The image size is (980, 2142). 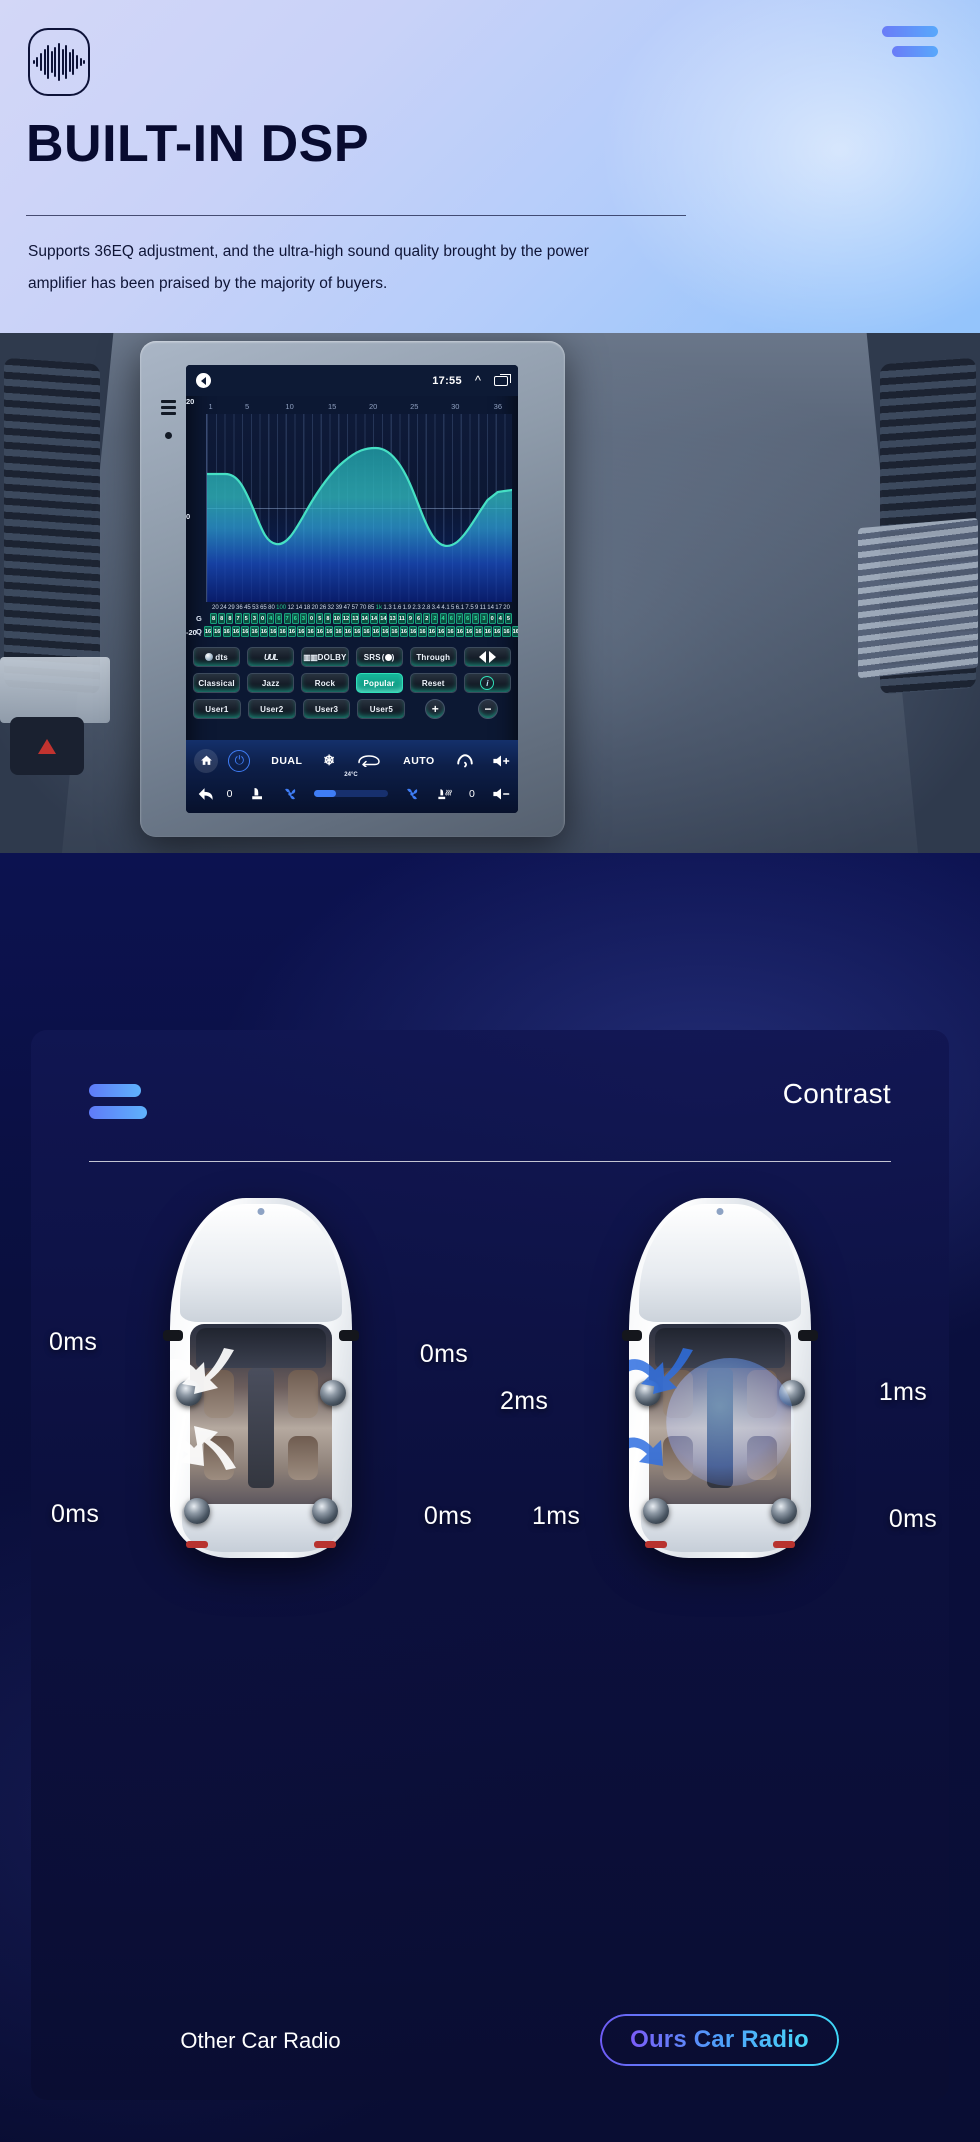 What do you see at coordinates (217, 683) in the screenshot?
I see `preset-classical-button: Classical` at bounding box center [217, 683].